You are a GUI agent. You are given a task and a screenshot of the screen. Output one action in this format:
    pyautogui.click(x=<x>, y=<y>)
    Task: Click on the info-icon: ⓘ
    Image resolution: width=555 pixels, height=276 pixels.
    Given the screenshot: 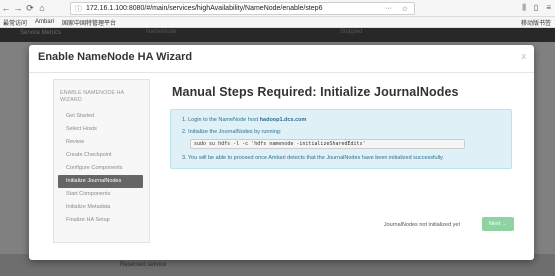 What is the action you would take?
    pyautogui.click(x=78, y=9)
    